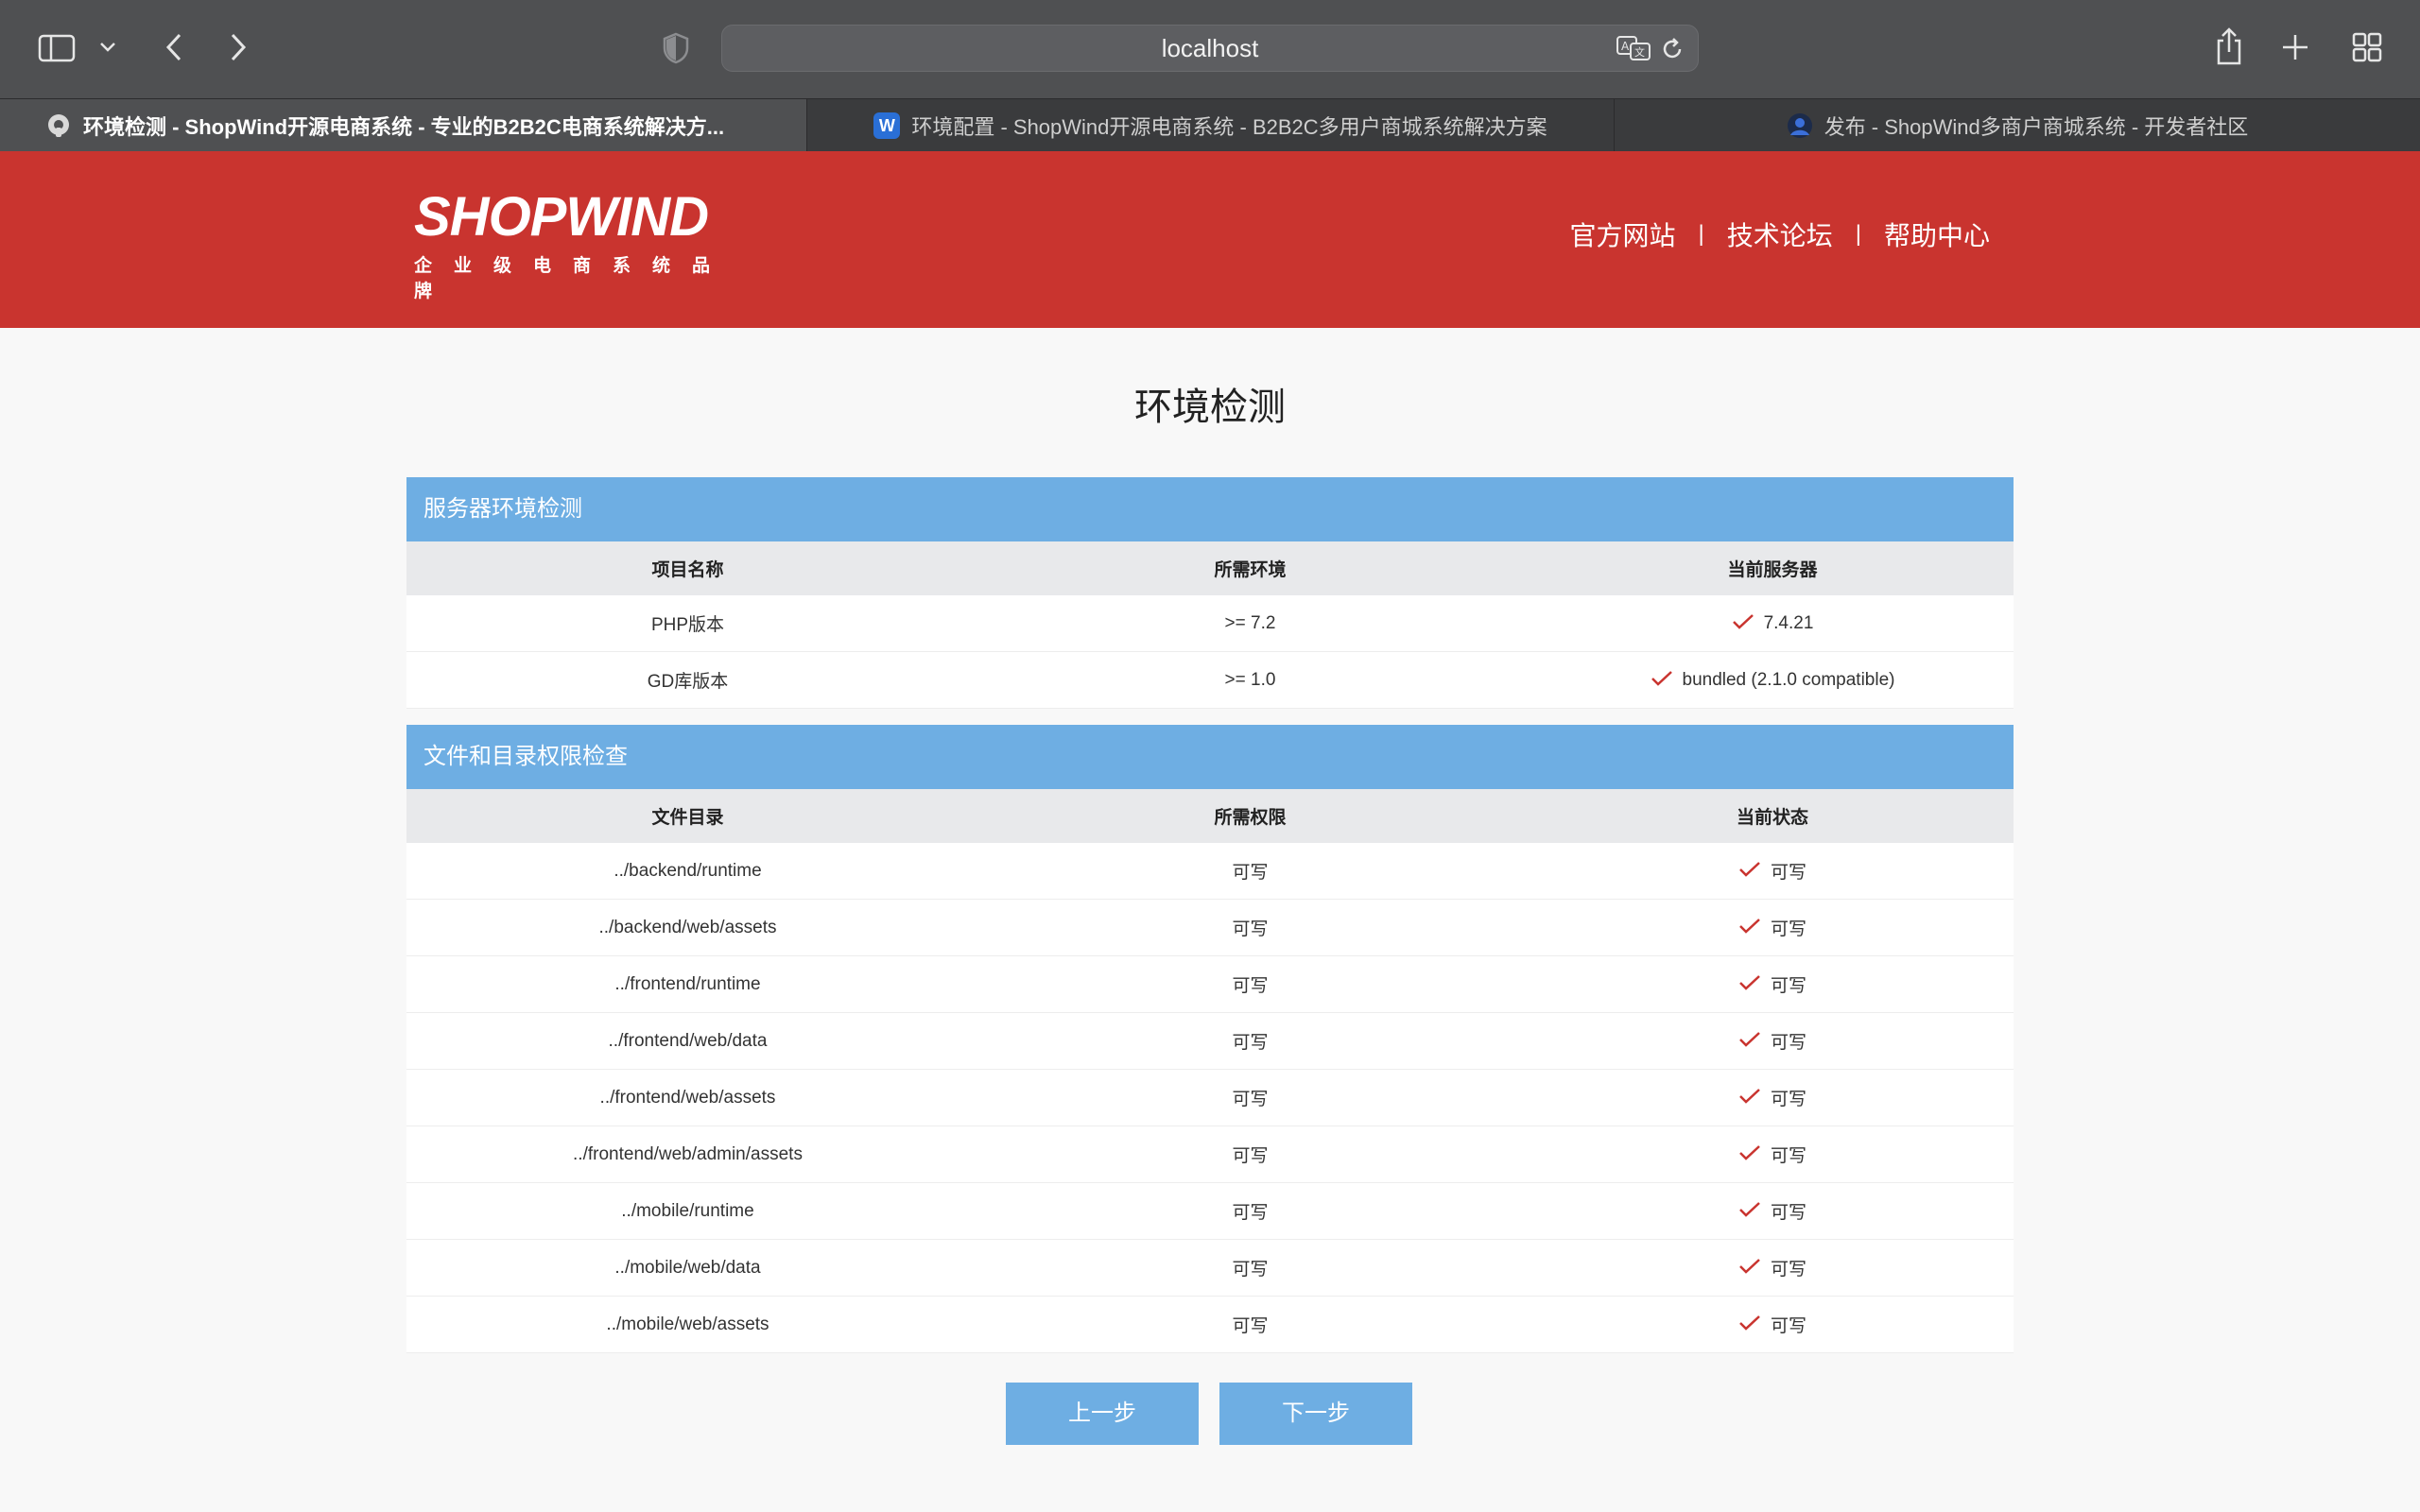 The height and width of the screenshot is (1512, 2420). Describe the element at coordinates (1250, 679) in the screenshot. I see `cell-required: >= 1.0` at that location.